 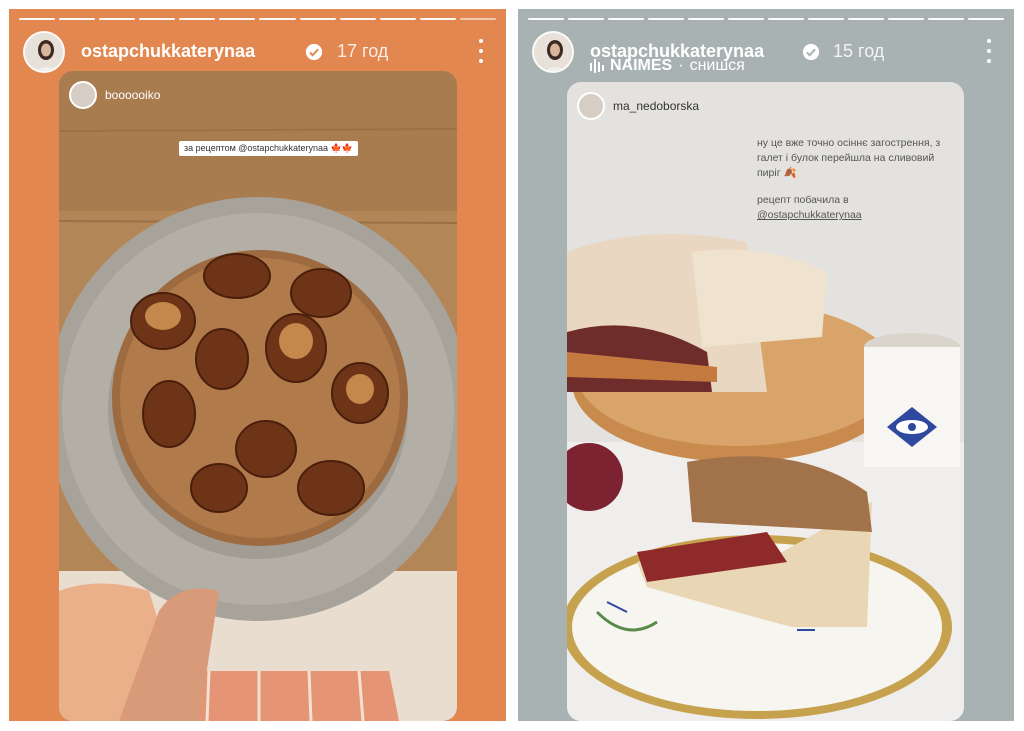 I want to click on caption-mention-link: @ostapchukkaterynaa, so click(x=809, y=215).